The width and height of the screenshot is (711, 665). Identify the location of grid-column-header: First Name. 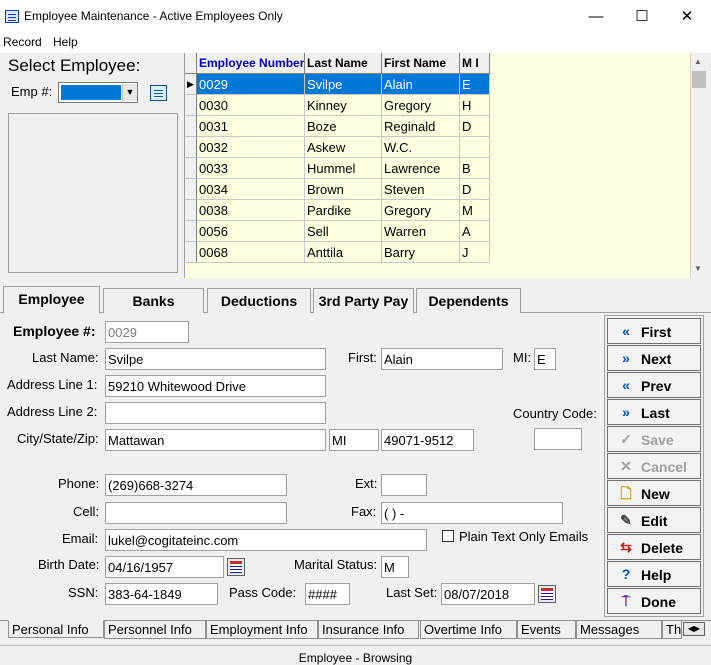
(421, 63).